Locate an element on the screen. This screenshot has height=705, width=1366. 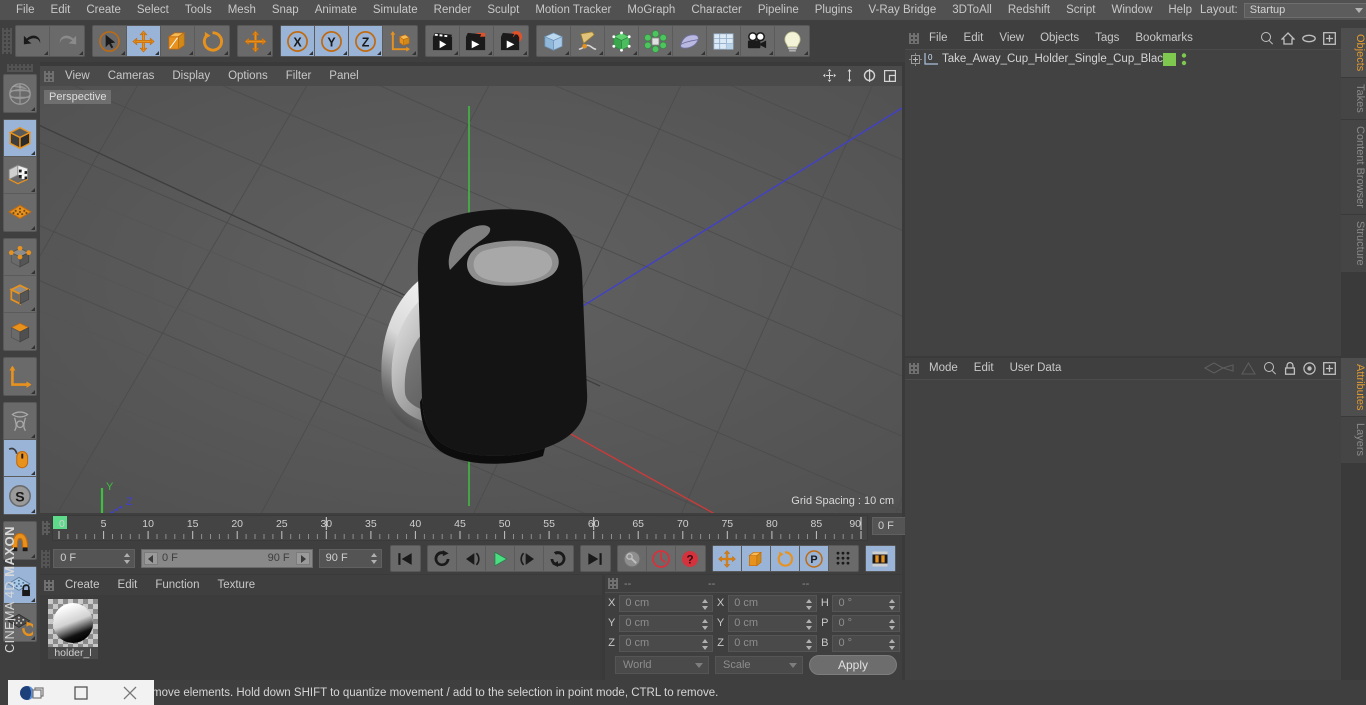
object-dot-handles is located at coordinates (1184, 60).